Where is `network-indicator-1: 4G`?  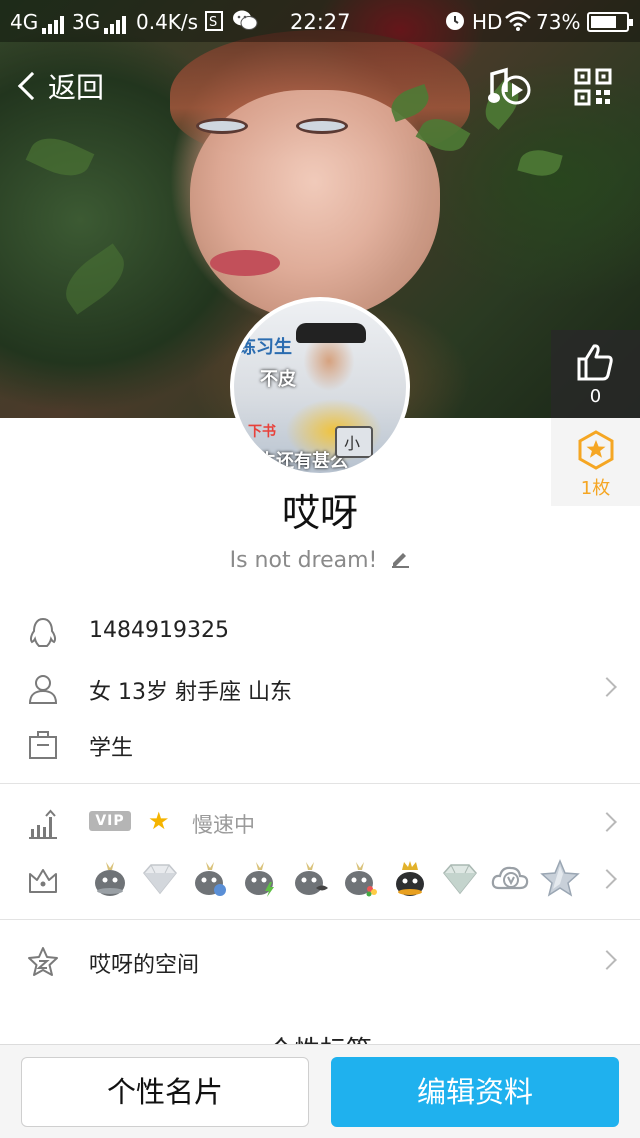 network-indicator-1: 4G is located at coordinates (38, 22).